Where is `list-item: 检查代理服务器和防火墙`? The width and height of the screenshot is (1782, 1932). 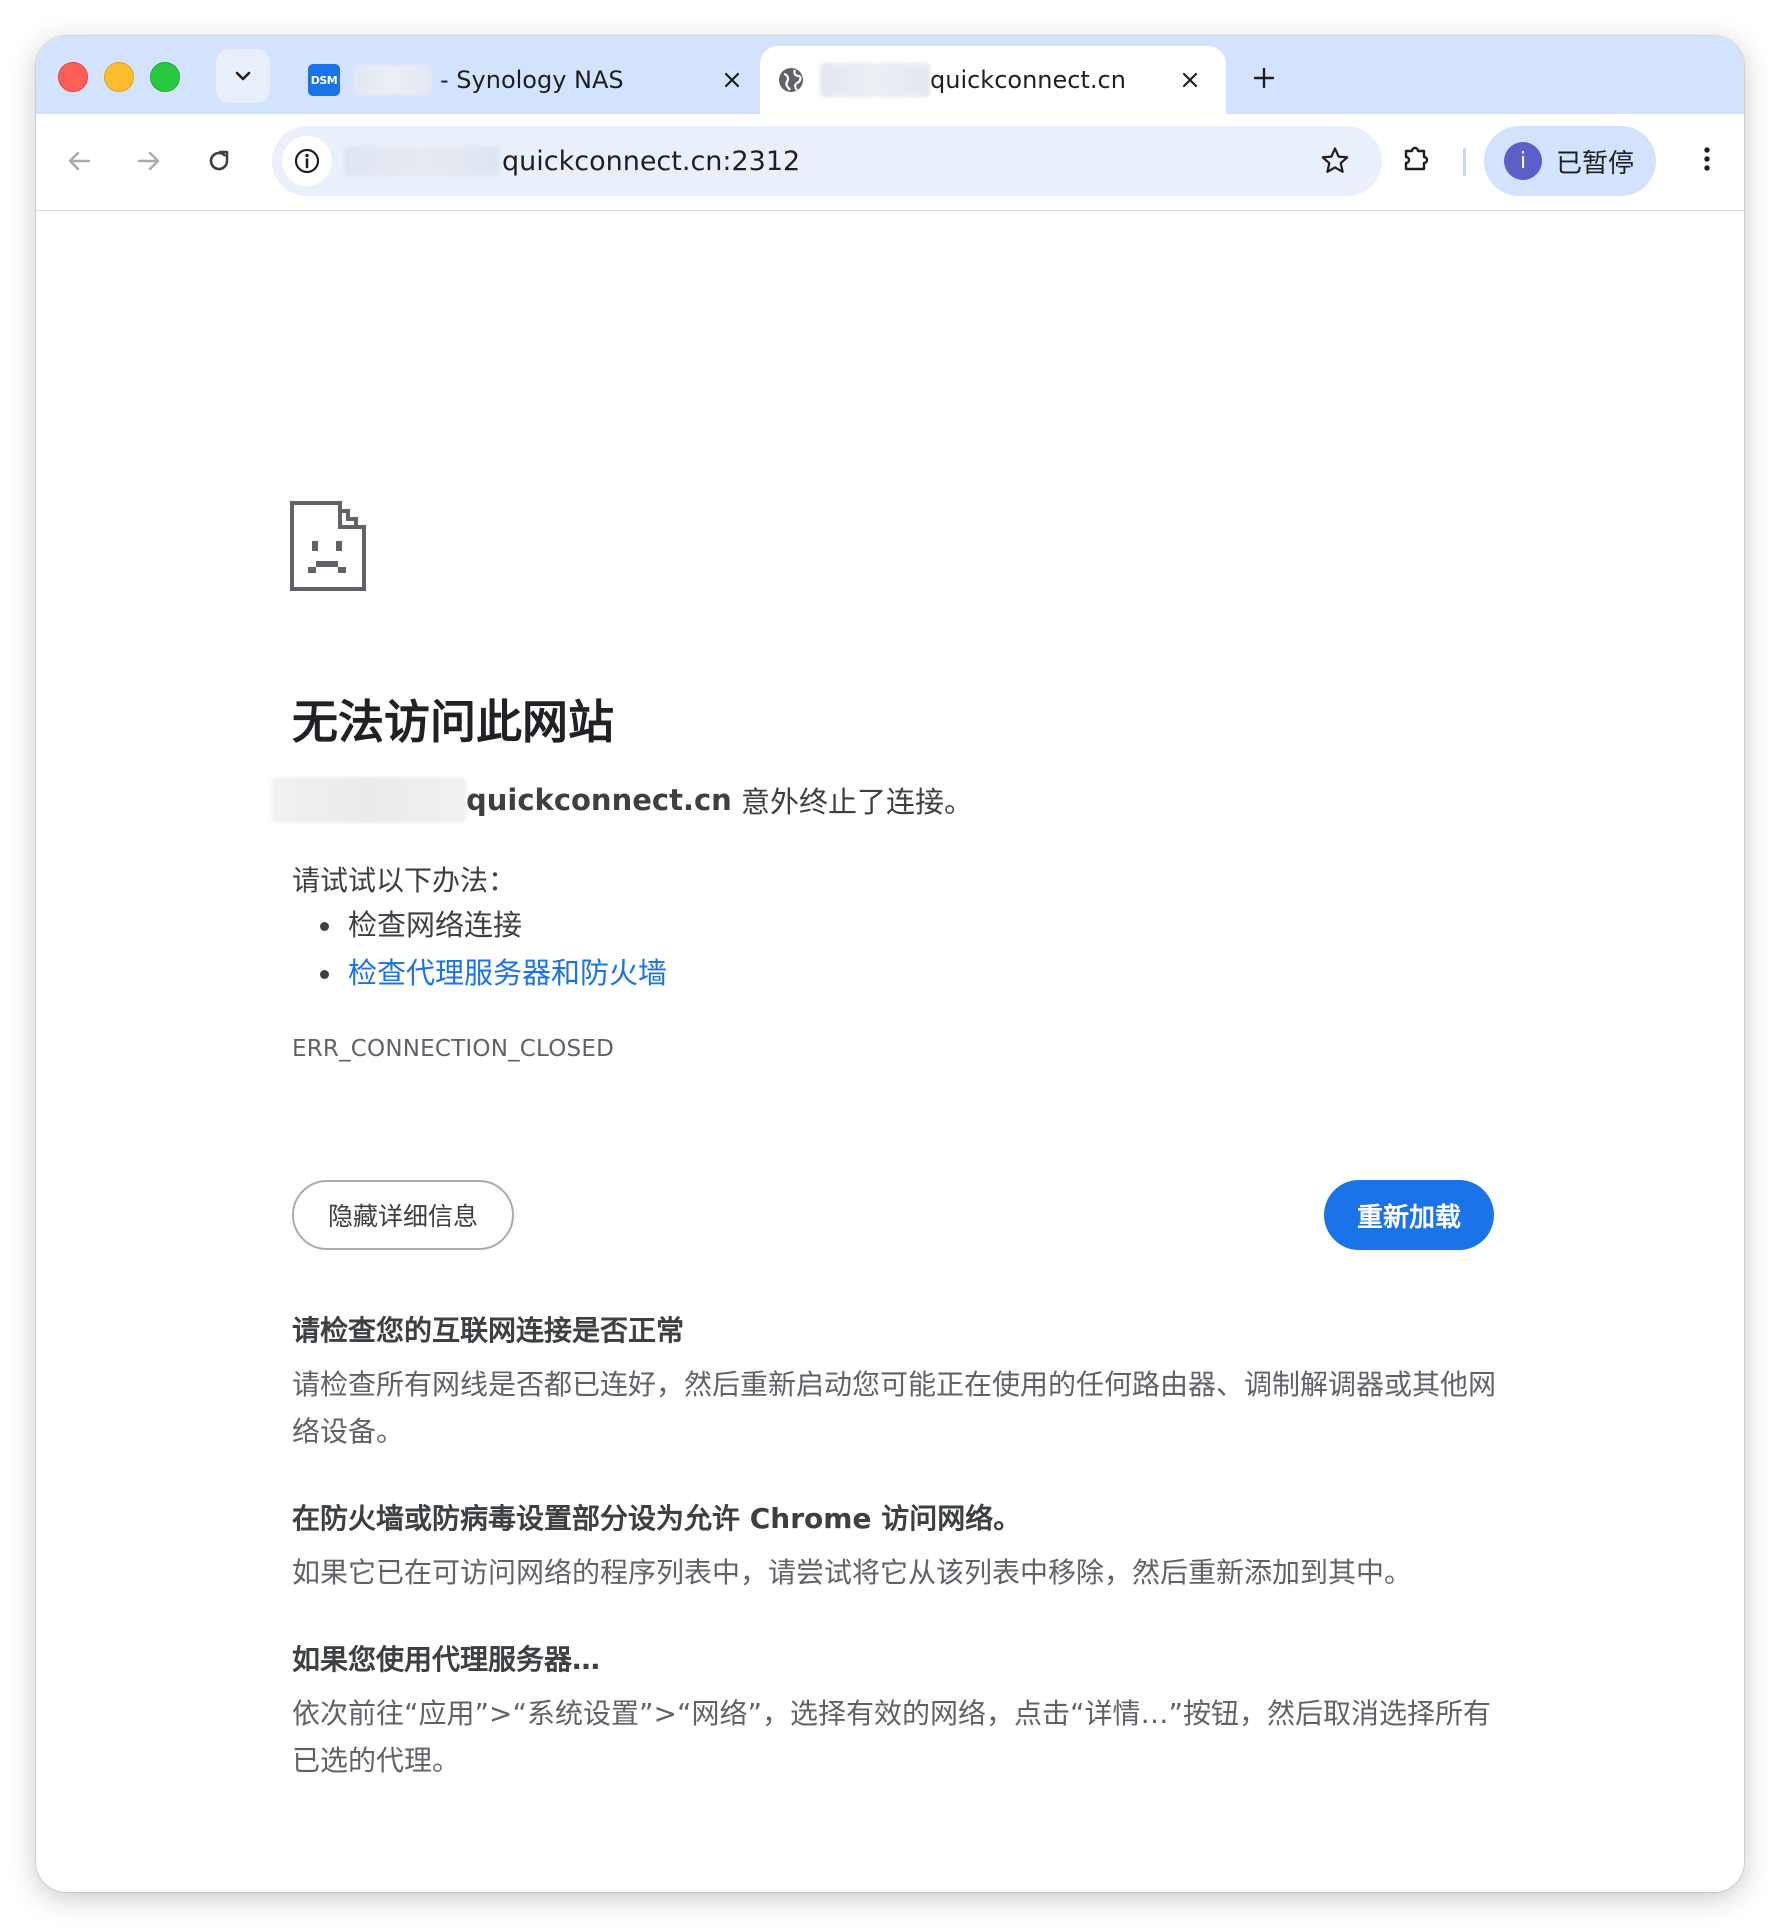 list-item: 检查代理服务器和防火墙 is located at coordinates (479, 973).